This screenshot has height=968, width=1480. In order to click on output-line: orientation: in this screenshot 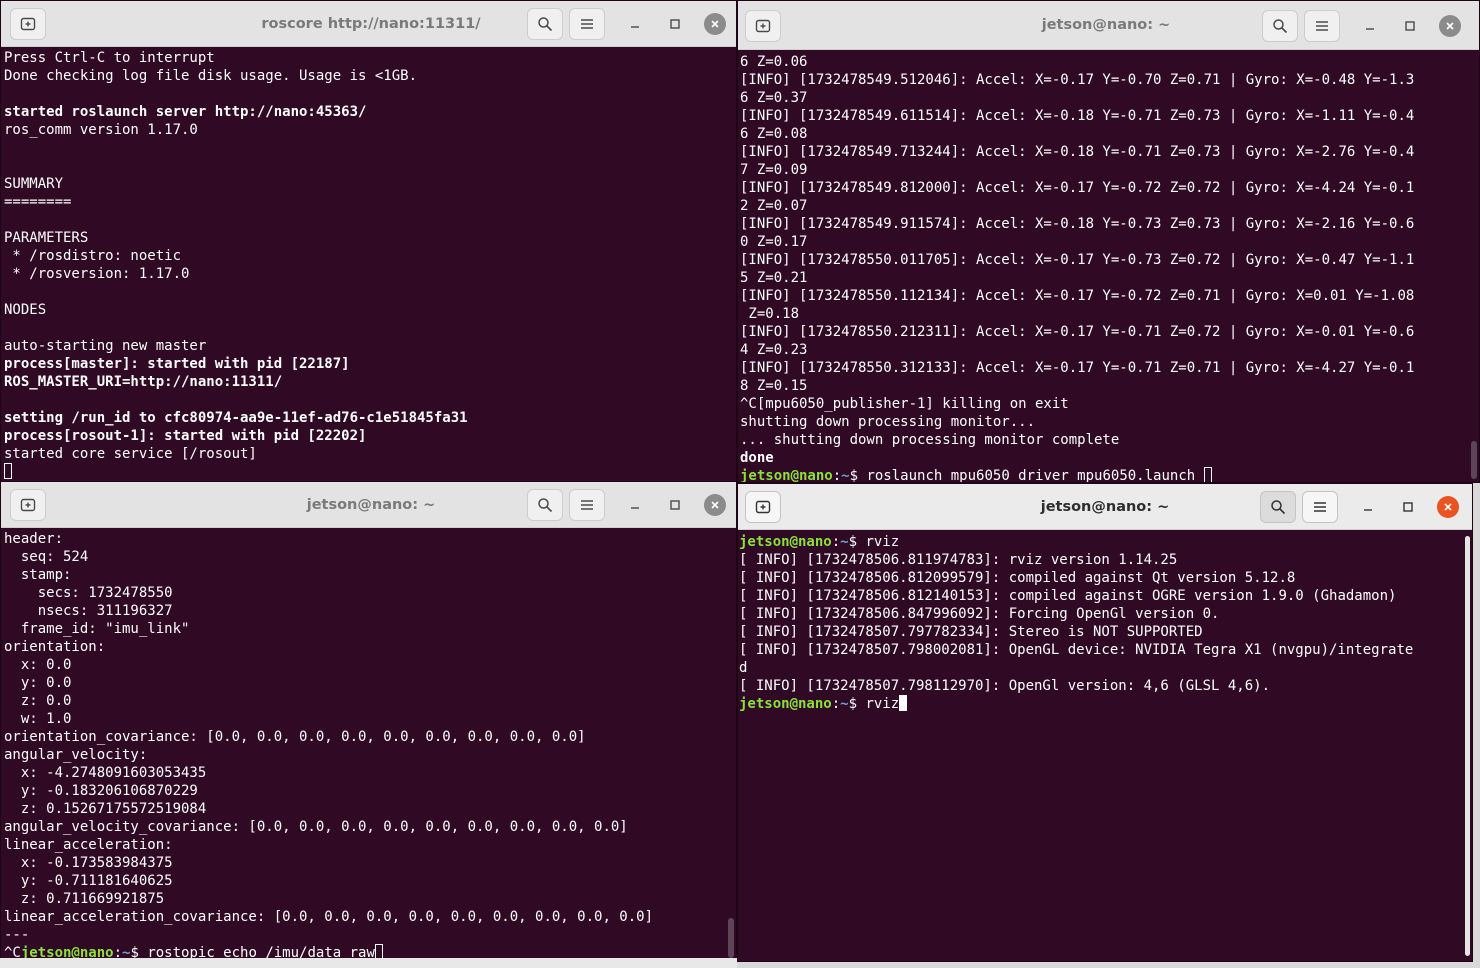, I will do `click(55, 647)`.